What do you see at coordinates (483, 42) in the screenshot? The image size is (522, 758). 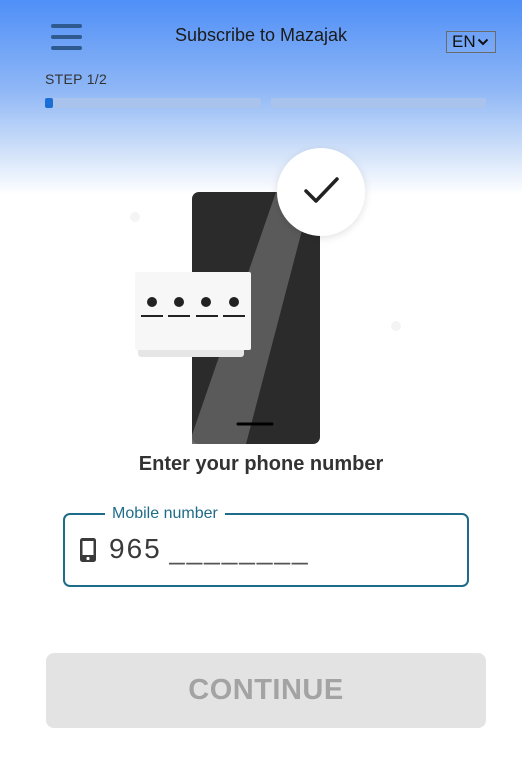 I see `chevron-down-icon` at bounding box center [483, 42].